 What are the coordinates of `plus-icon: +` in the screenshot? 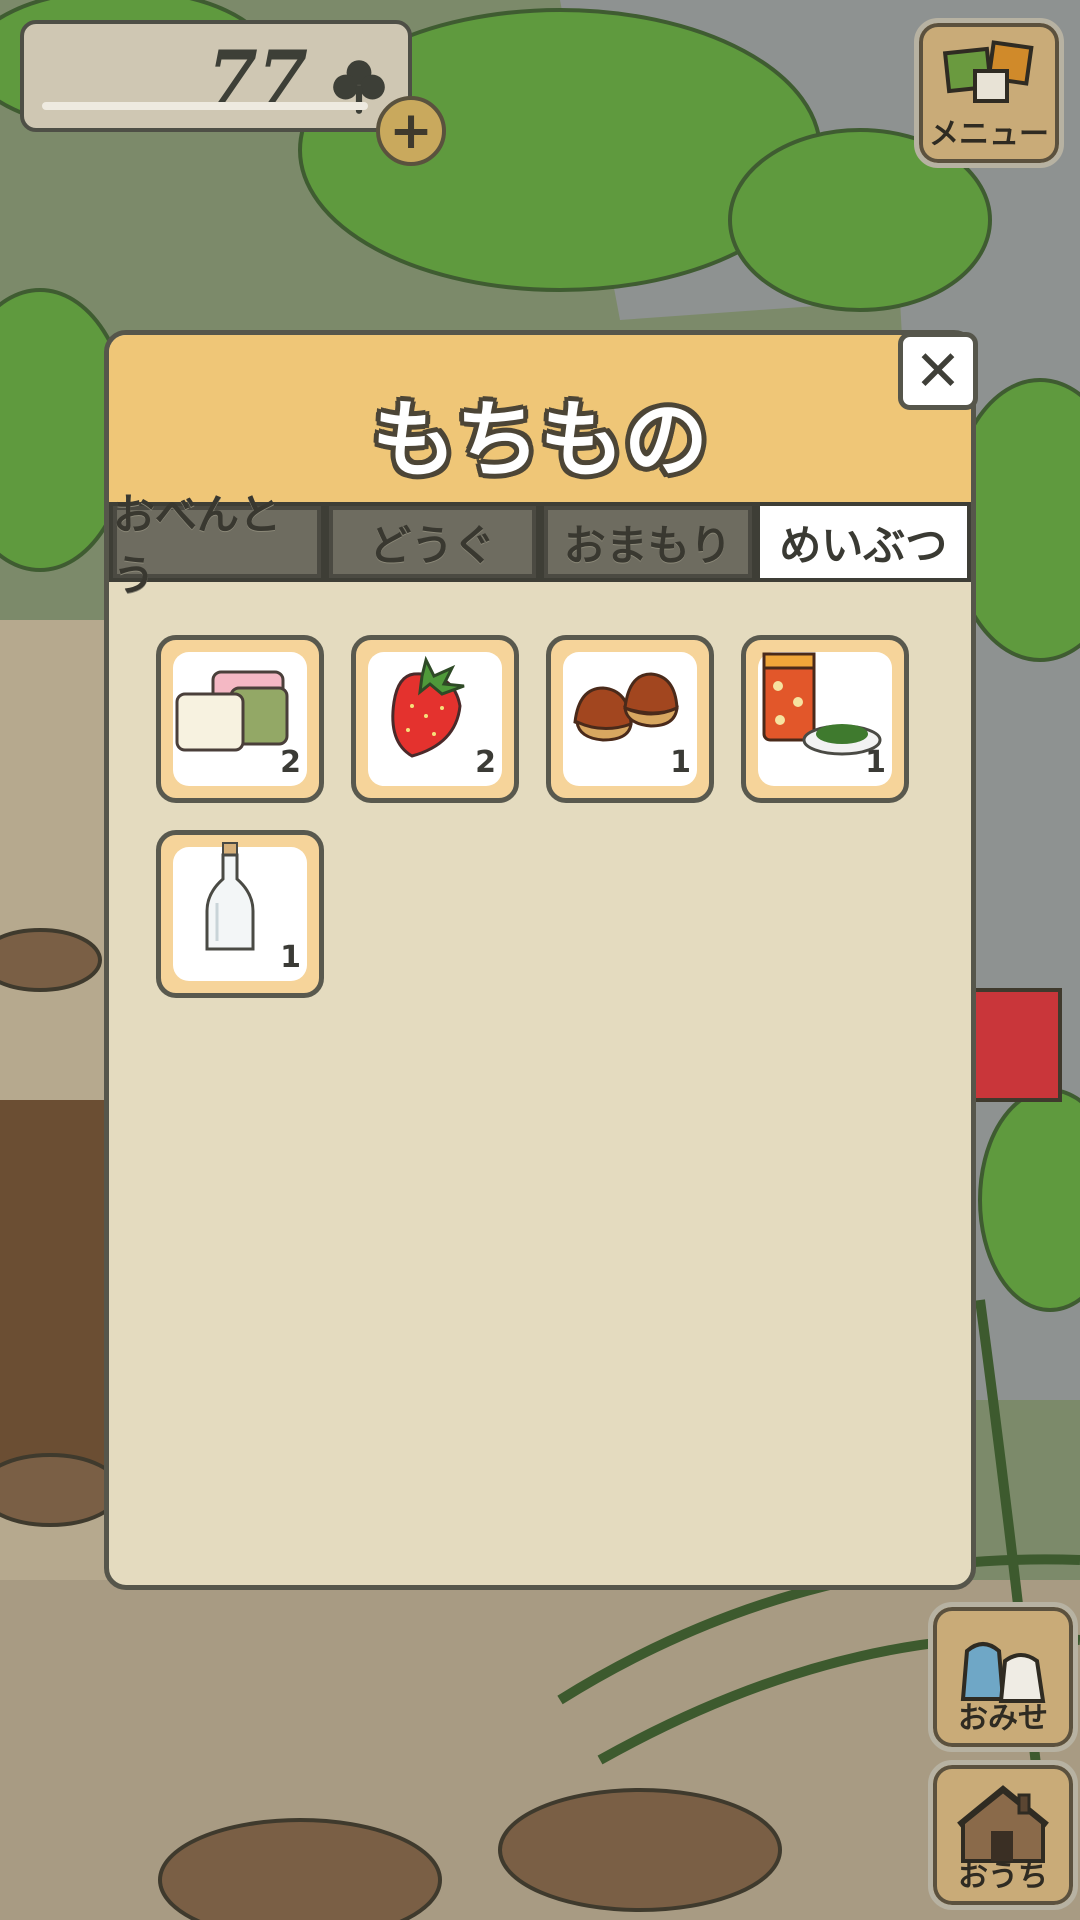 It's located at (411, 131).